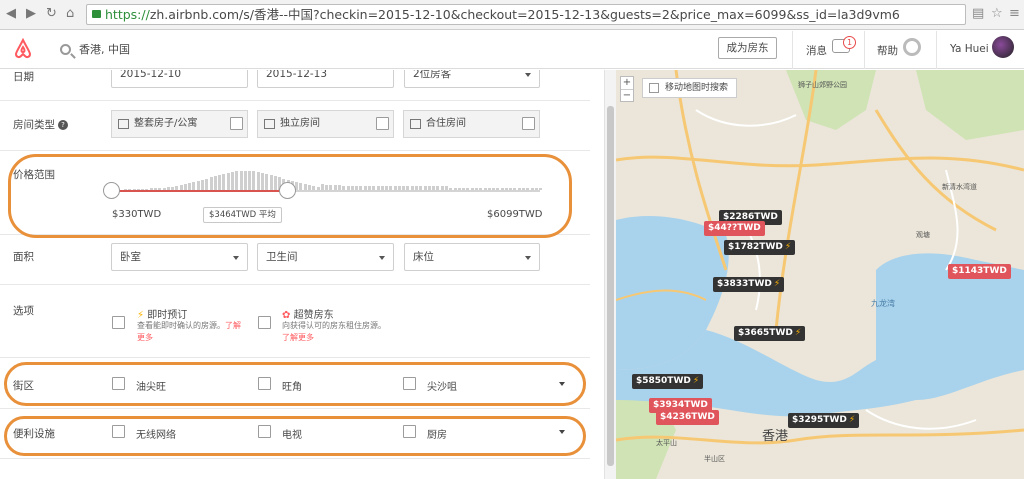 The height and width of the screenshot is (479, 1024). What do you see at coordinates (63, 125) in the screenshot?
I see `help-icon: ?` at bounding box center [63, 125].